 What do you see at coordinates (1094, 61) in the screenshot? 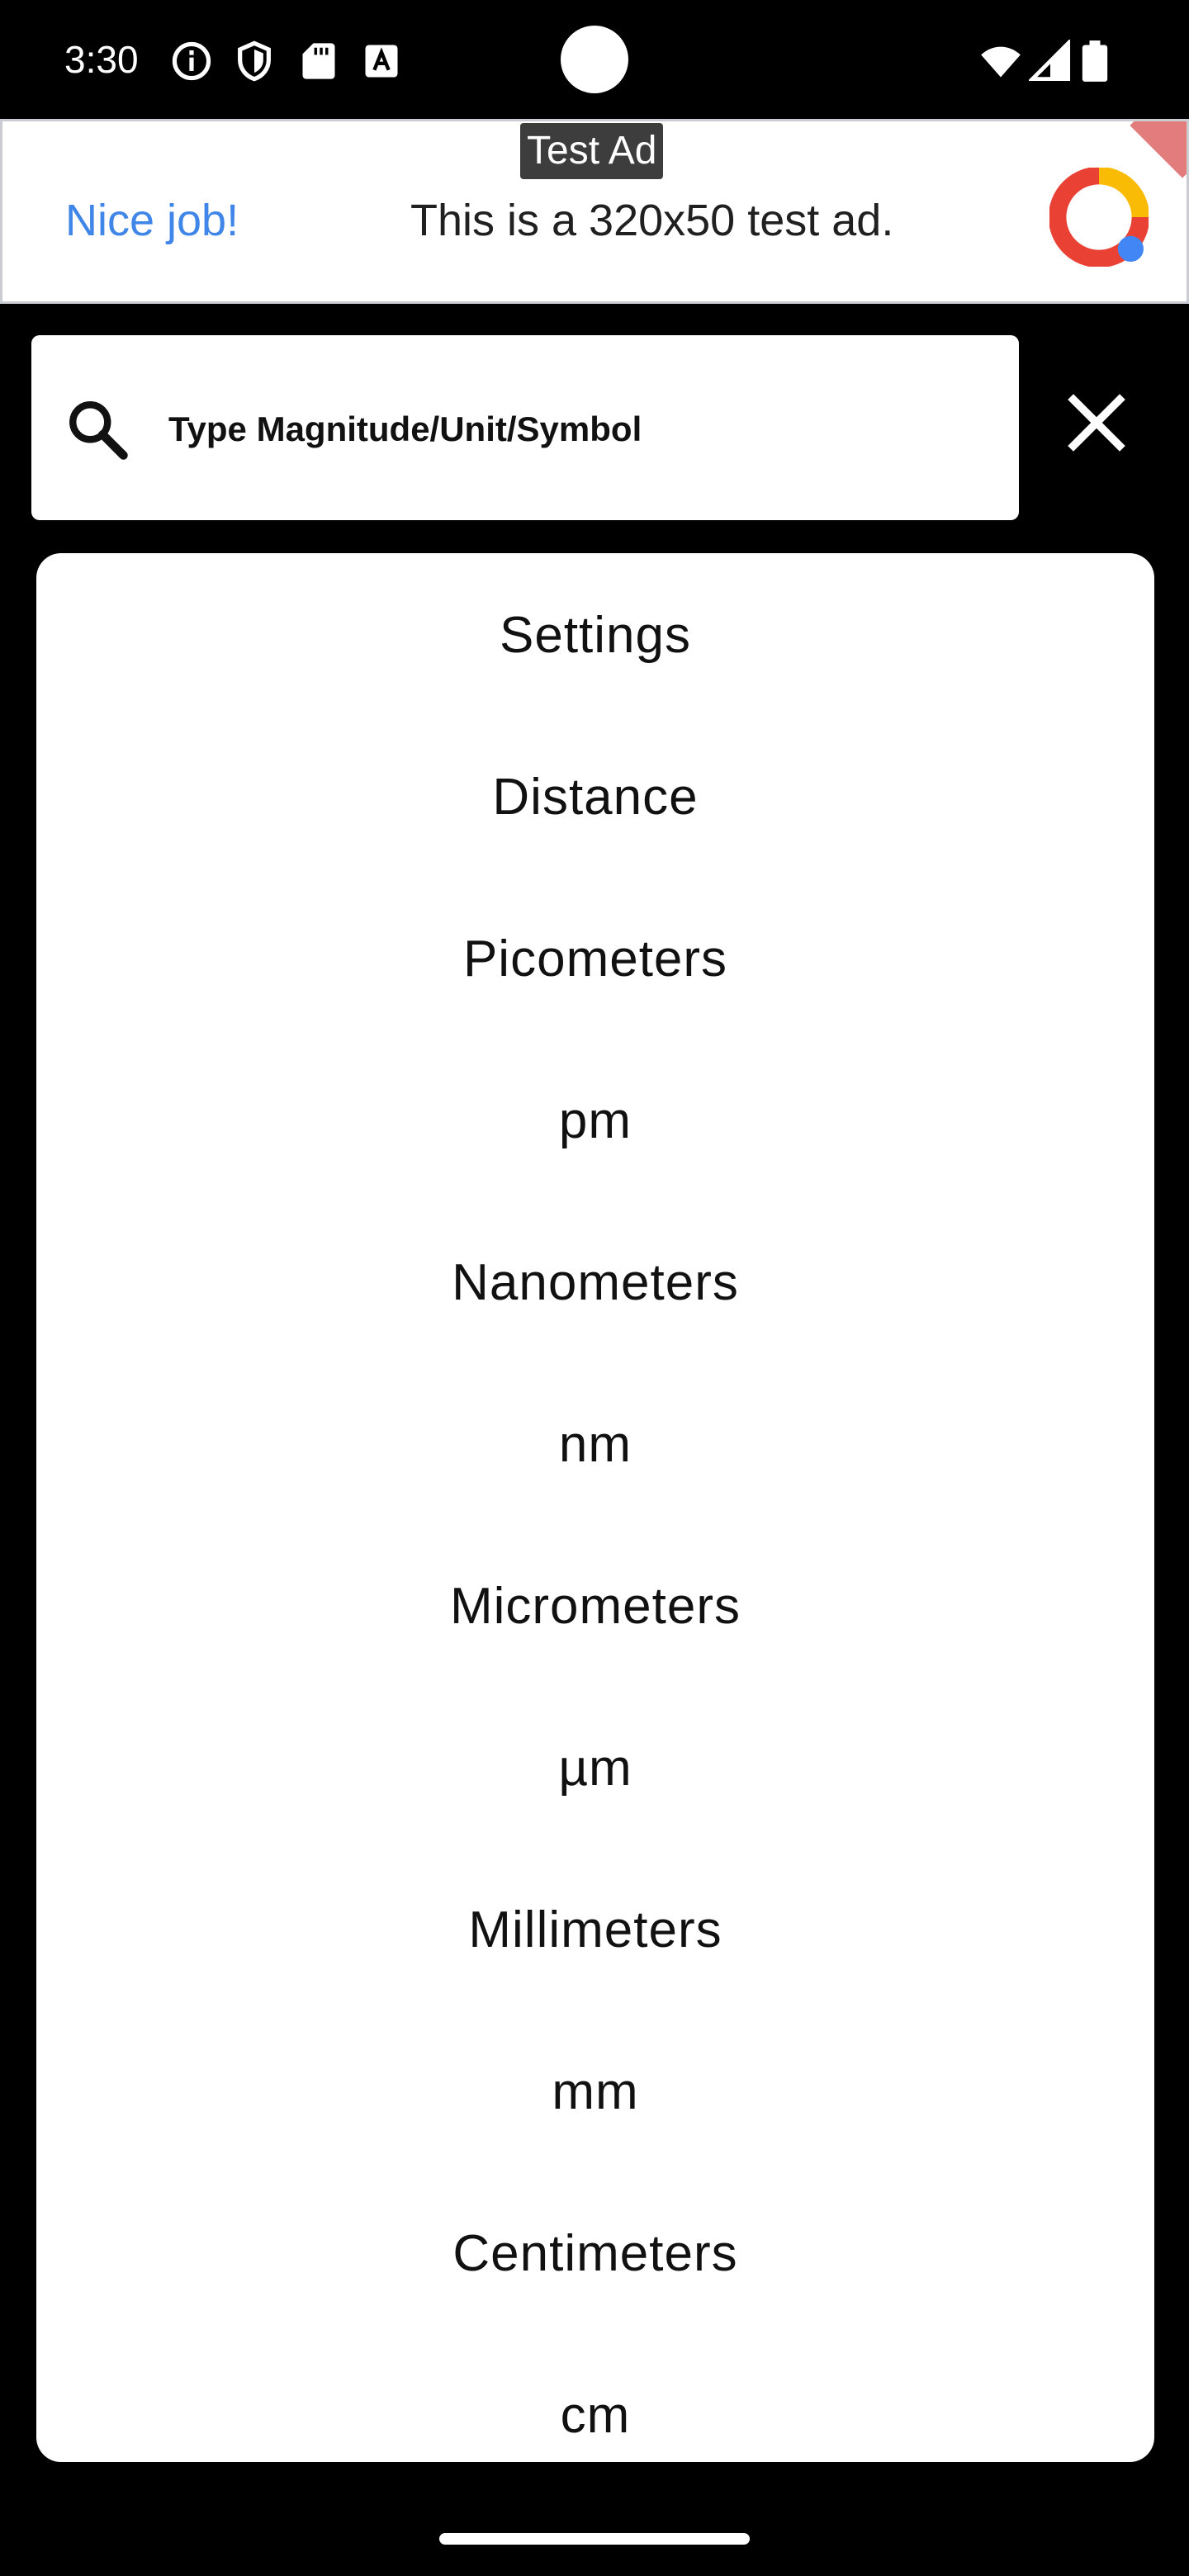
I see `battery-icon` at bounding box center [1094, 61].